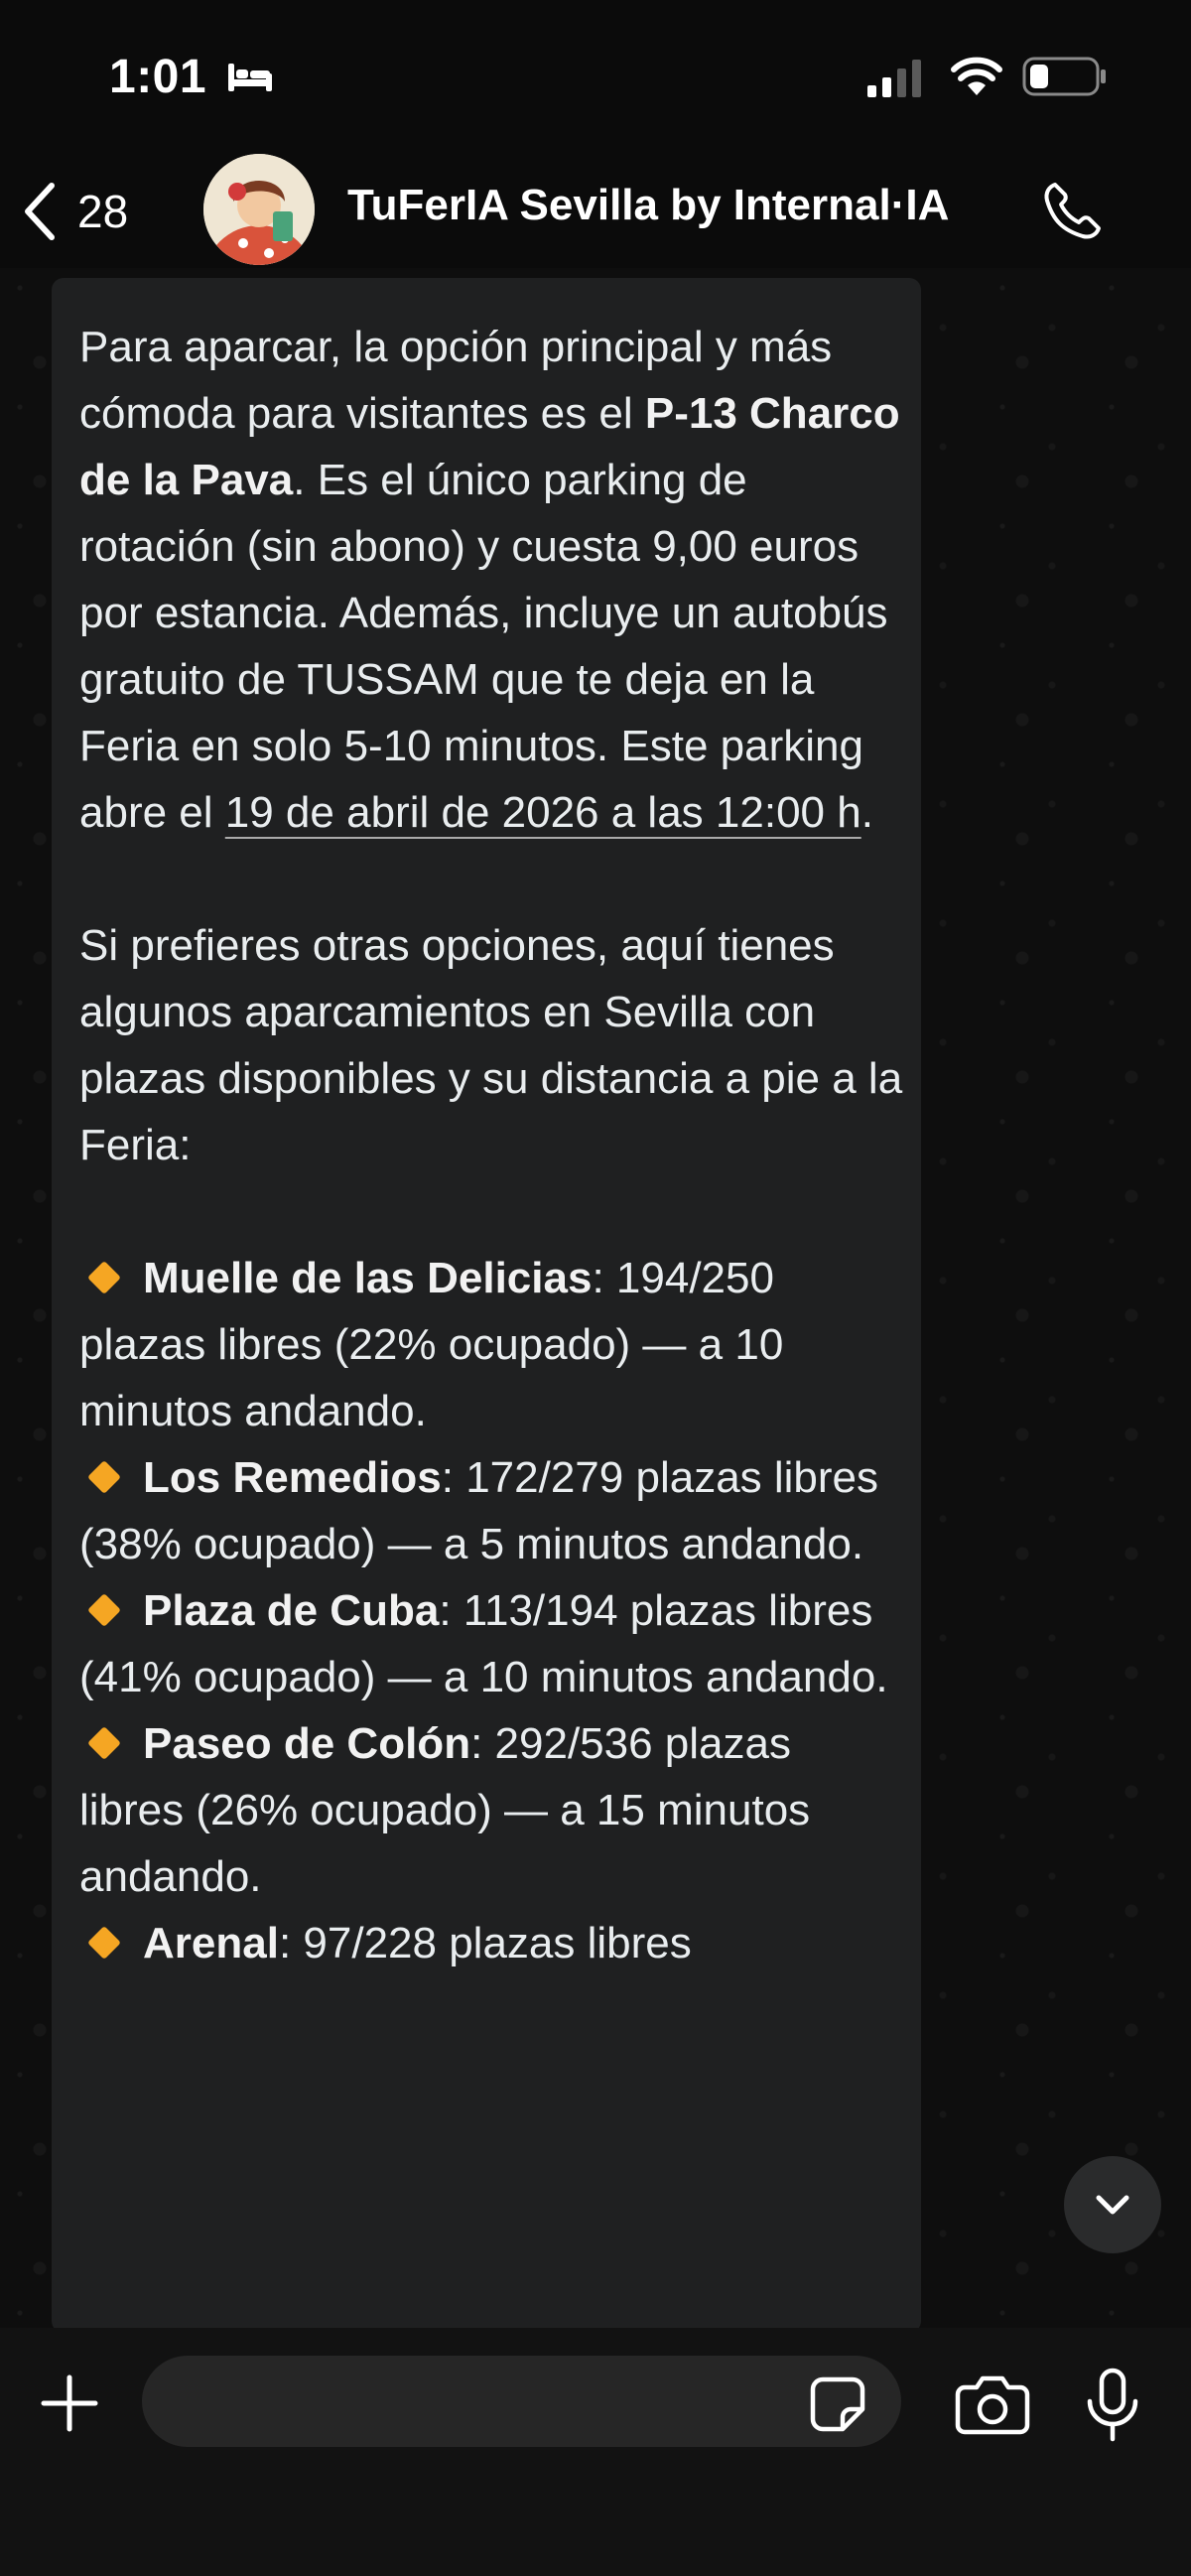 This screenshot has height=2576, width=1191. What do you see at coordinates (976, 76) in the screenshot?
I see `wifi-icon` at bounding box center [976, 76].